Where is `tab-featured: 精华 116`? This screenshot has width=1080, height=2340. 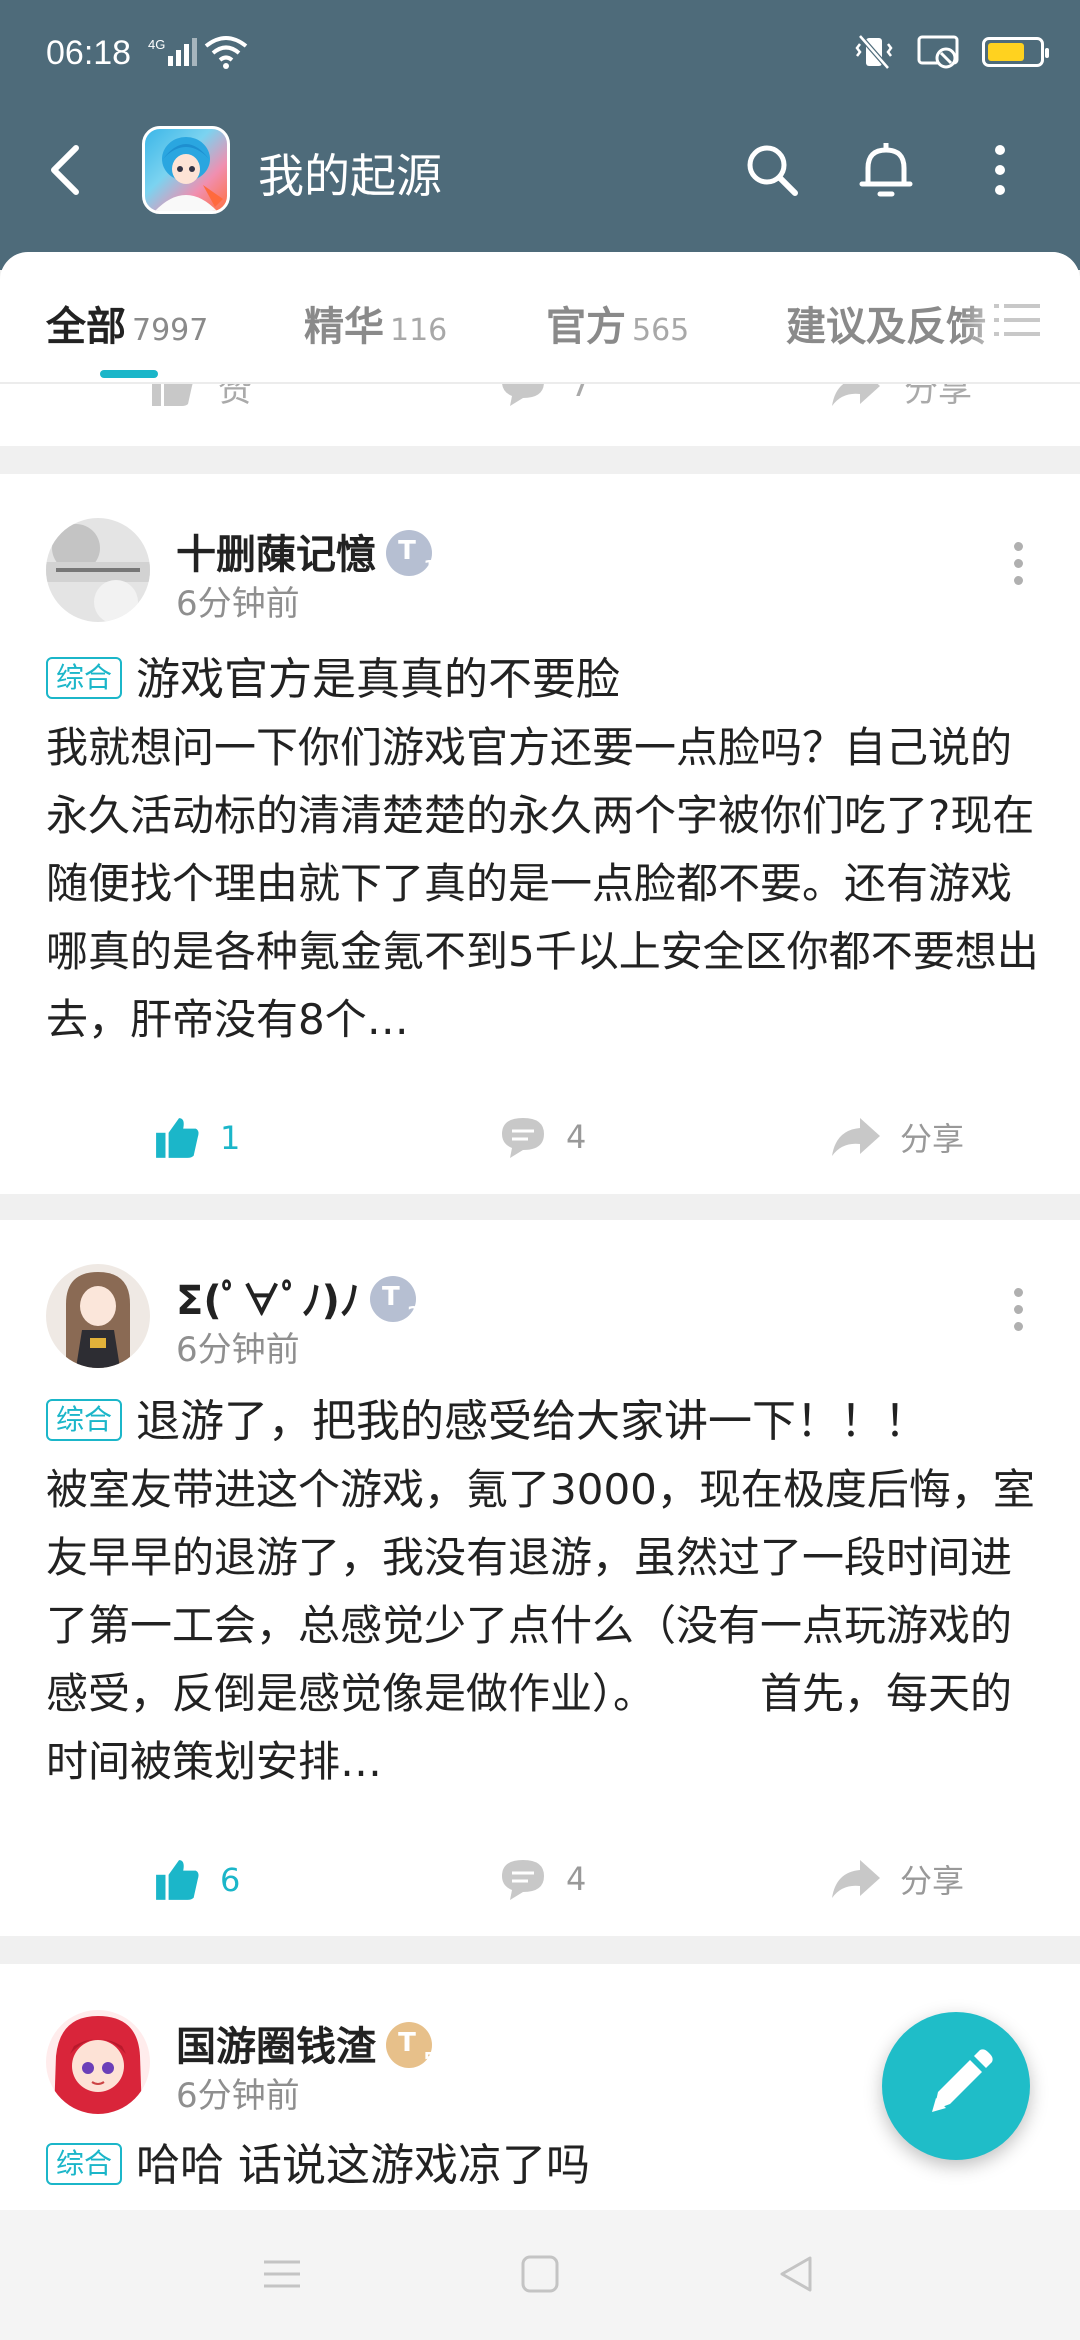 tab-featured: 精华 116 is located at coordinates (375, 323).